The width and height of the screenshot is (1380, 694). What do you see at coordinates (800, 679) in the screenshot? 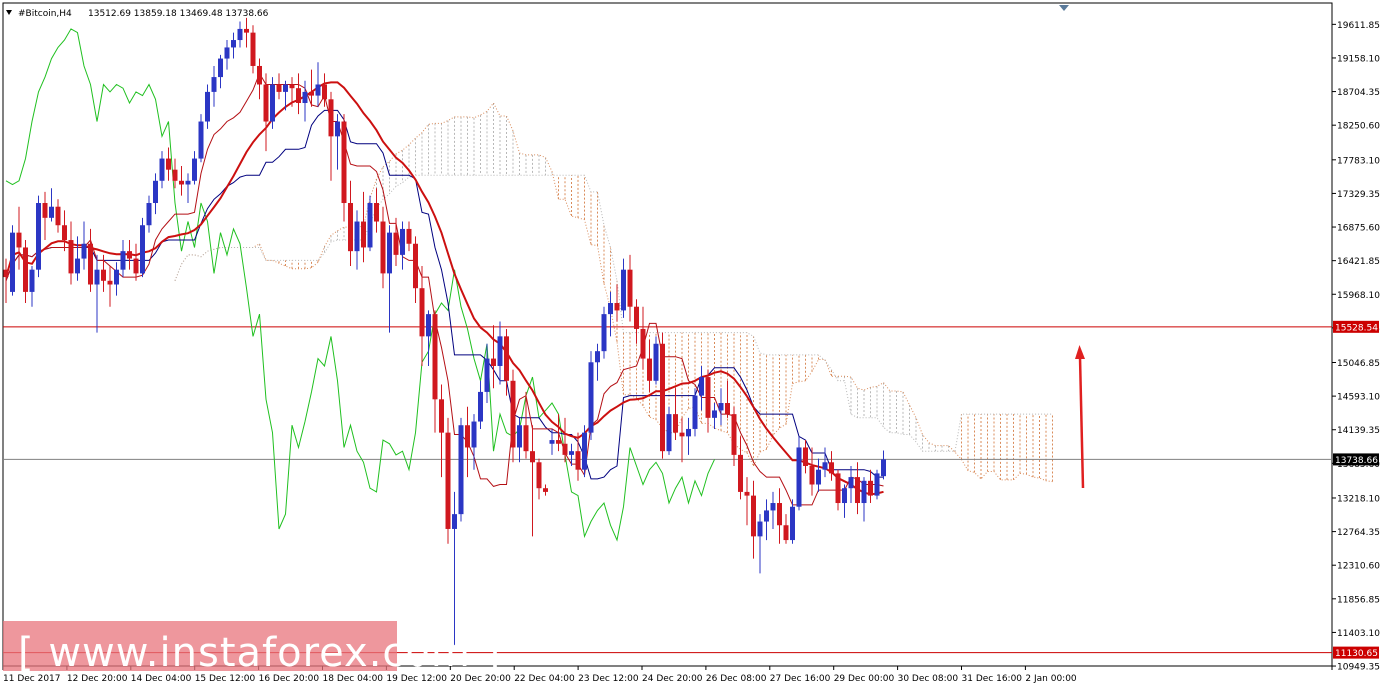
I see `x-tick-label: 27 Dec 16:00` at bounding box center [800, 679].